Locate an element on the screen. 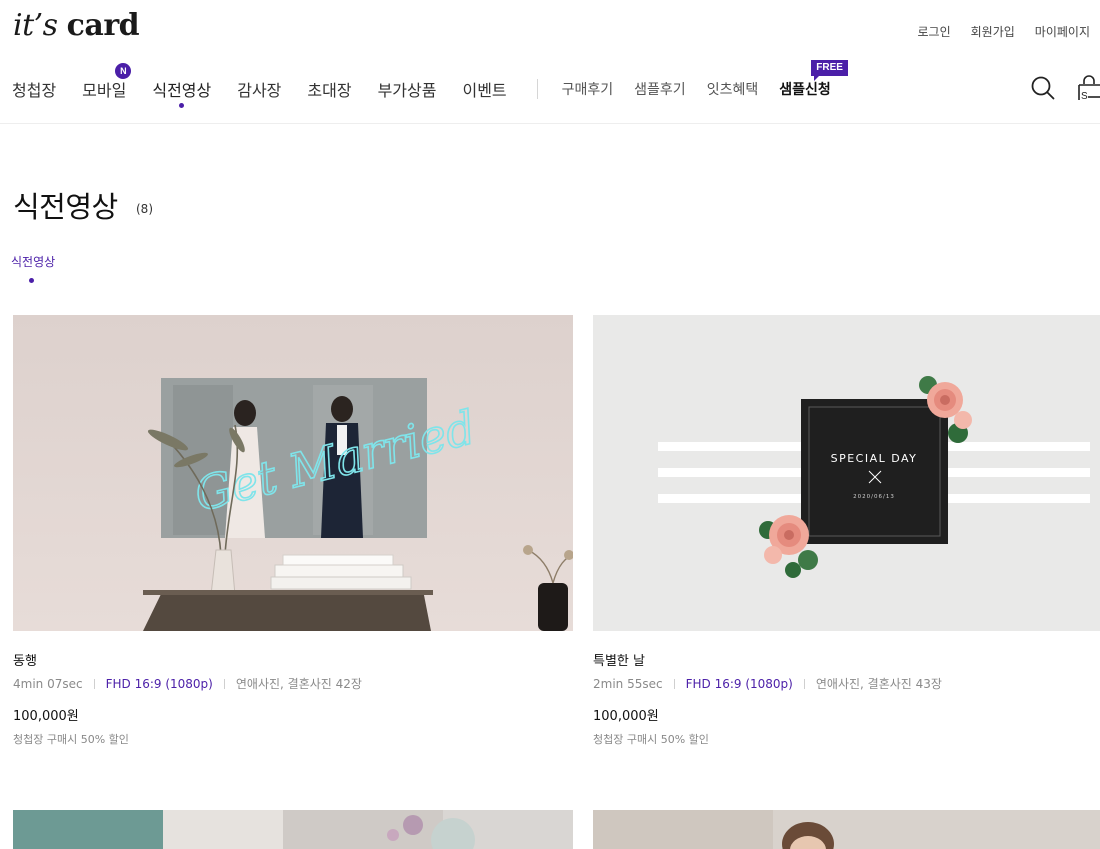  nav-item-pre-ceremony-video: 식전영상 is located at coordinates (182, 92).